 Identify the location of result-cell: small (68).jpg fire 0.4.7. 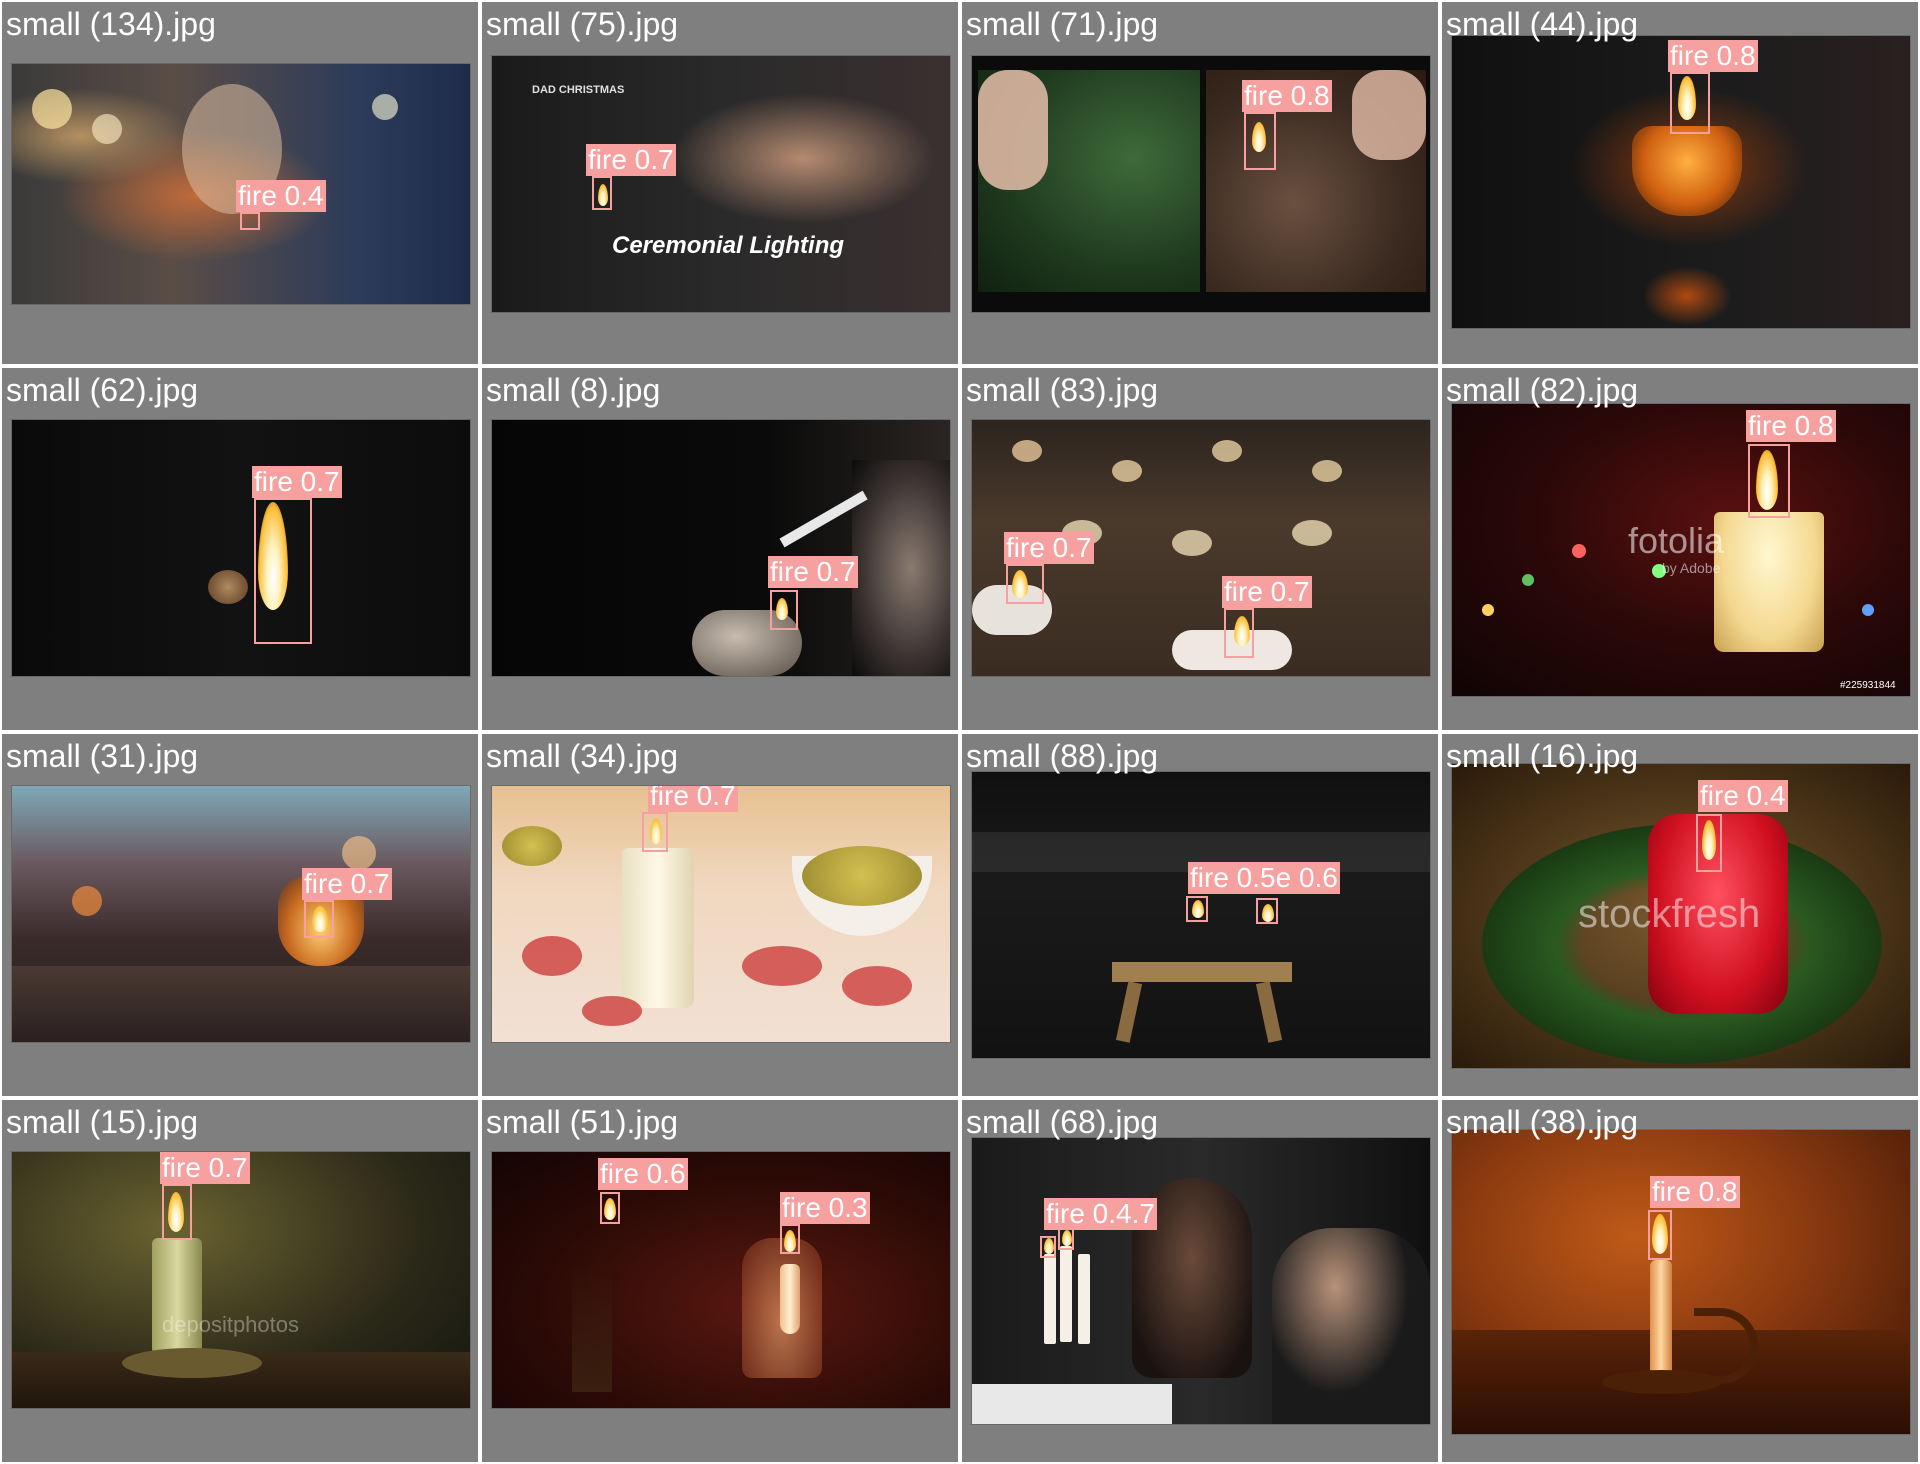
(1200, 1281).